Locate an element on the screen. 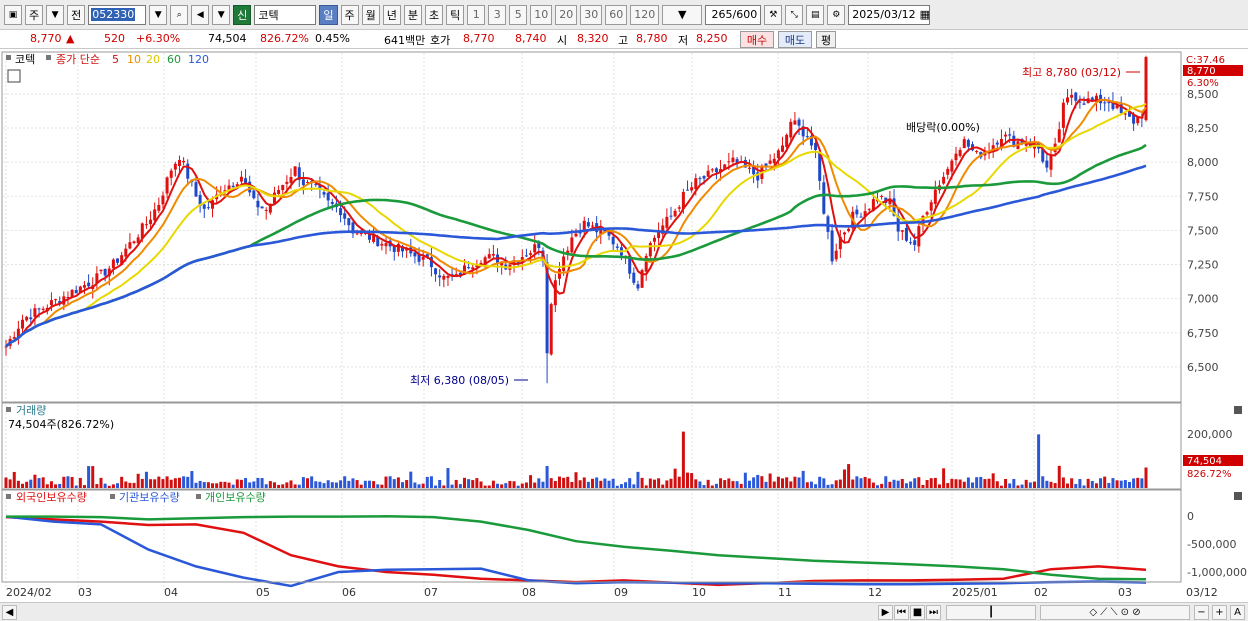 The width and height of the screenshot is (1248, 621). scroll-right-icon: ▶ is located at coordinates (885, 612).